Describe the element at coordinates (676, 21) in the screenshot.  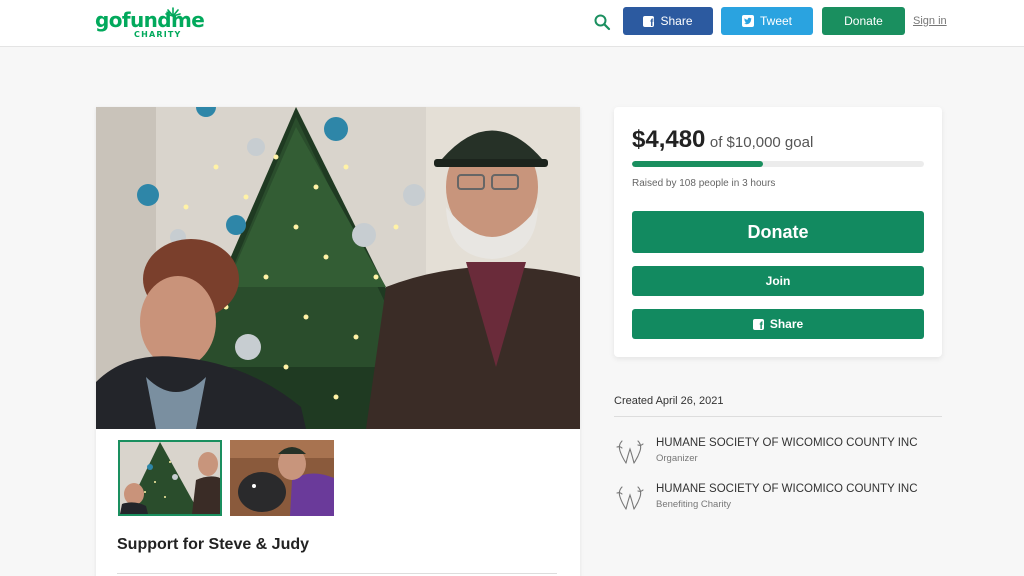
I see `facebook-share-label: Share` at that location.